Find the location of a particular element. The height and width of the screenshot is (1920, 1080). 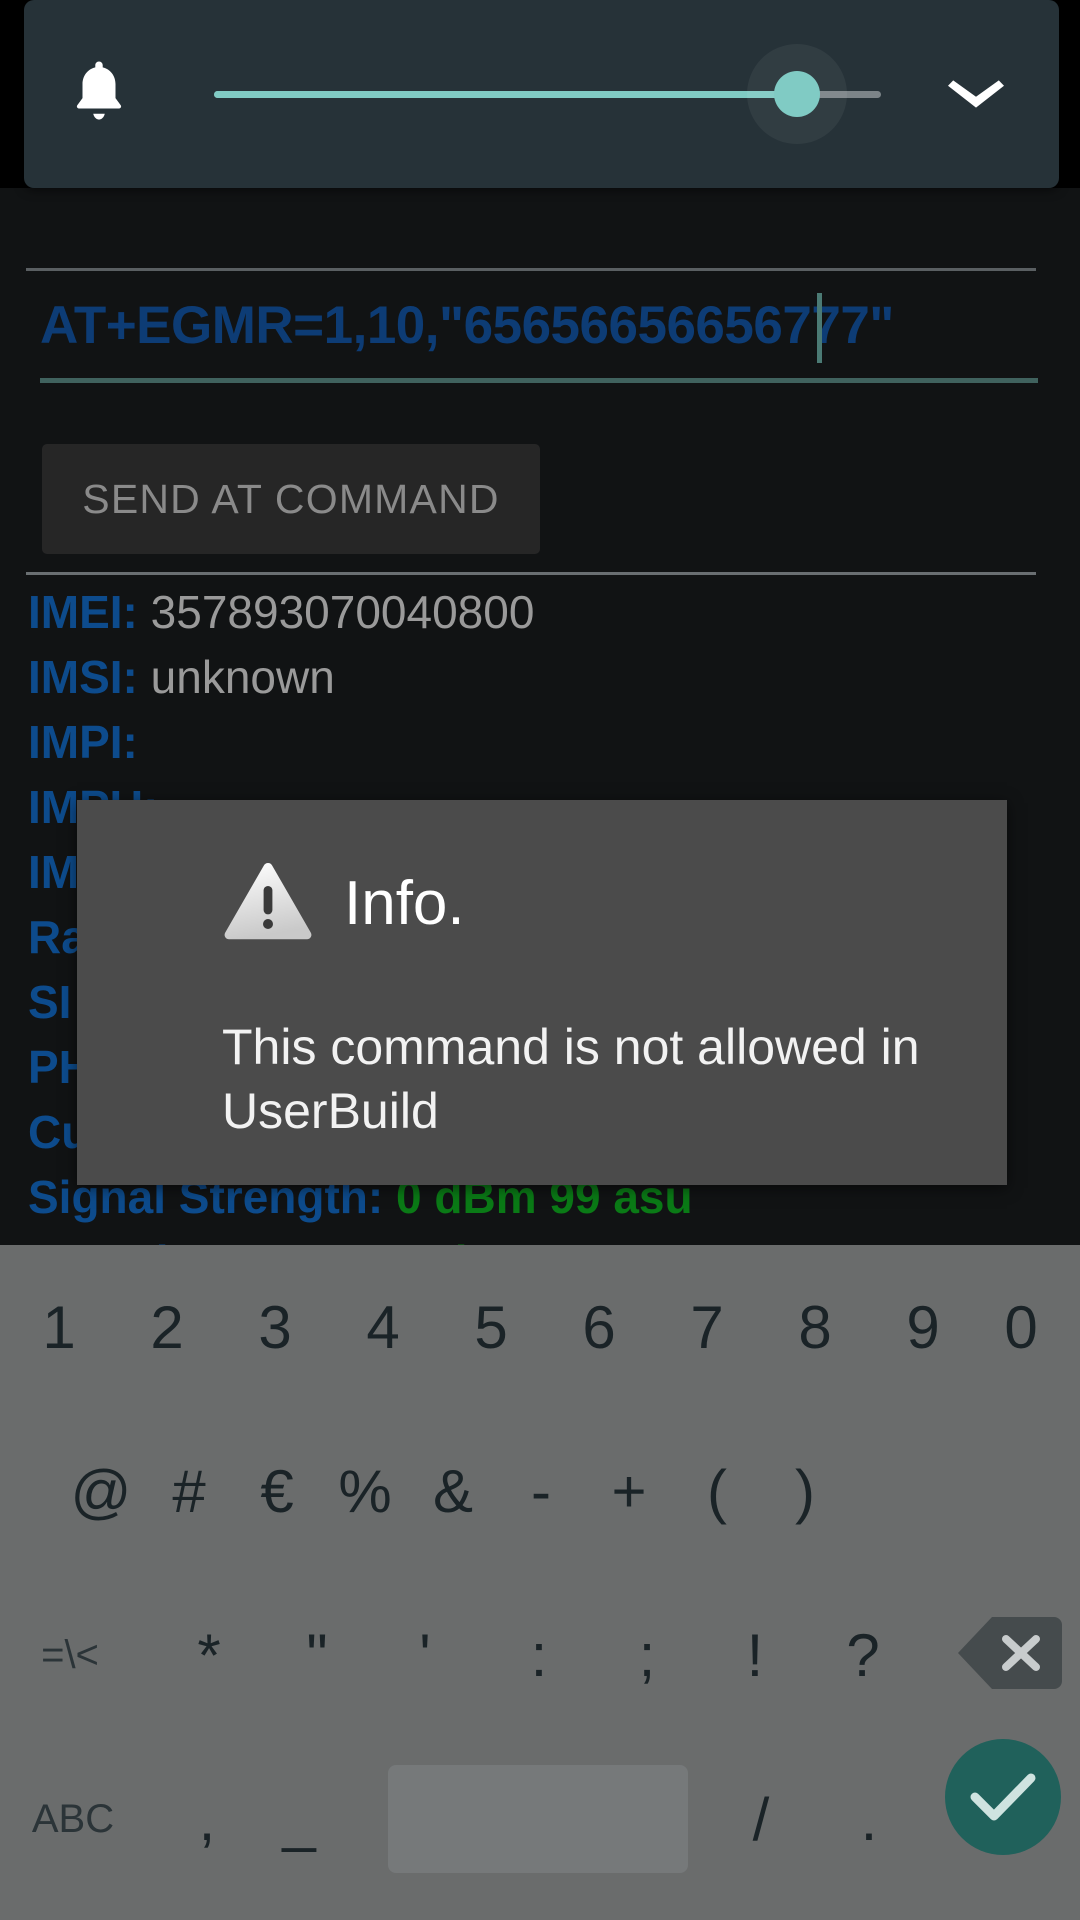

dialog-title: Info. is located at coordinates (404, 903).